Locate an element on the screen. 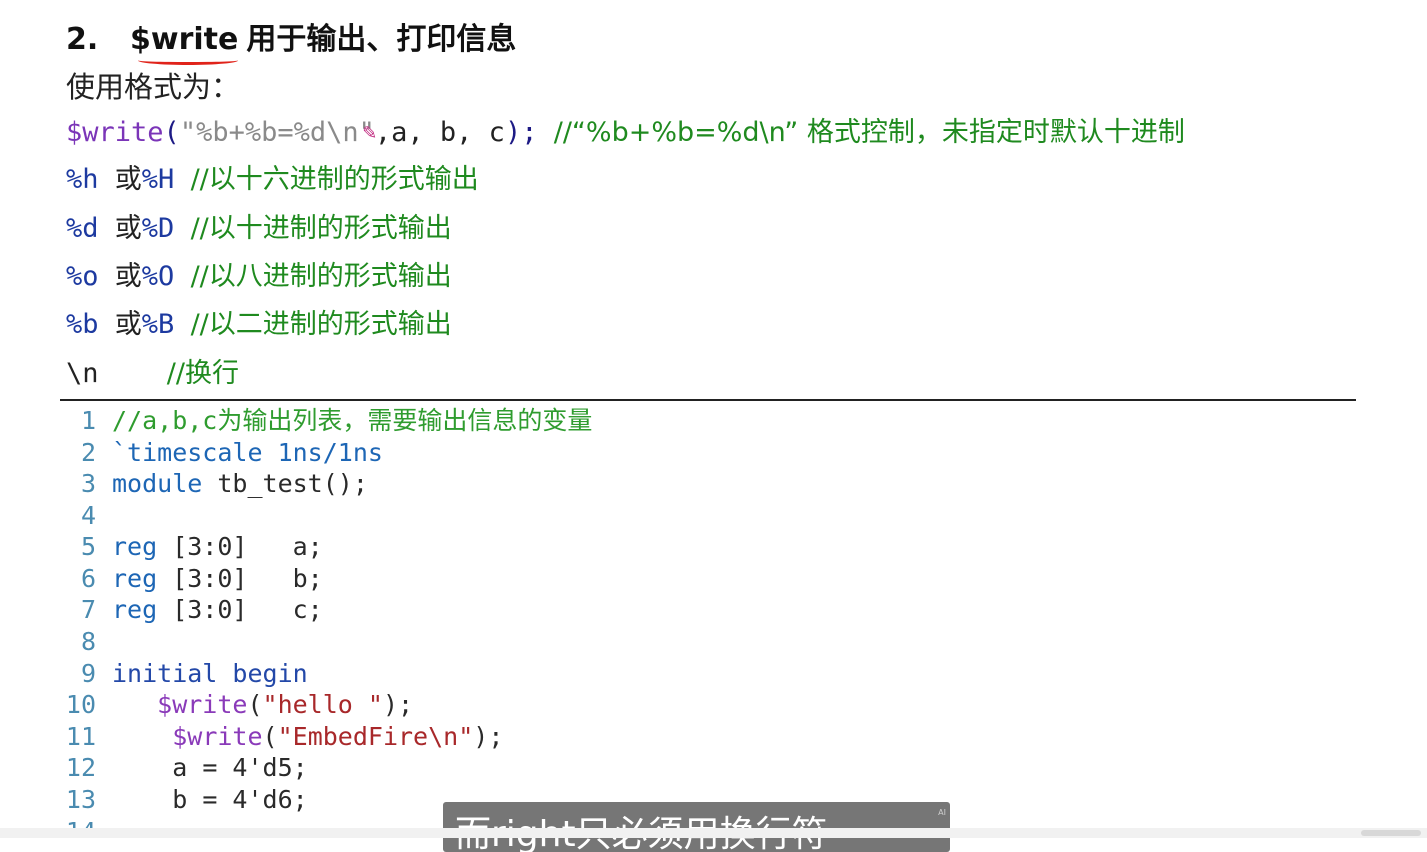 The width and height of the screenshot is (1427, 852). code-line: 6 reg [3:0] b; is located at coordinates (192, 579).